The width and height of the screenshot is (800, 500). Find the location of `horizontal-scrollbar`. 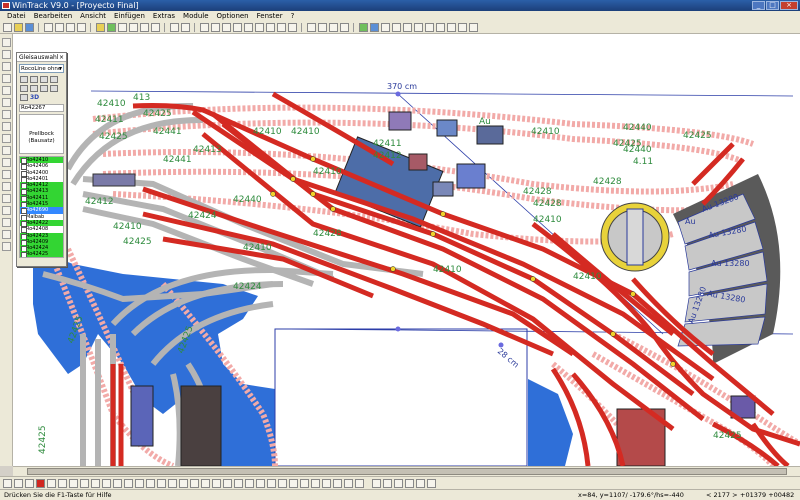

horizontal-scrollbar is located at coordinates (406, 471).